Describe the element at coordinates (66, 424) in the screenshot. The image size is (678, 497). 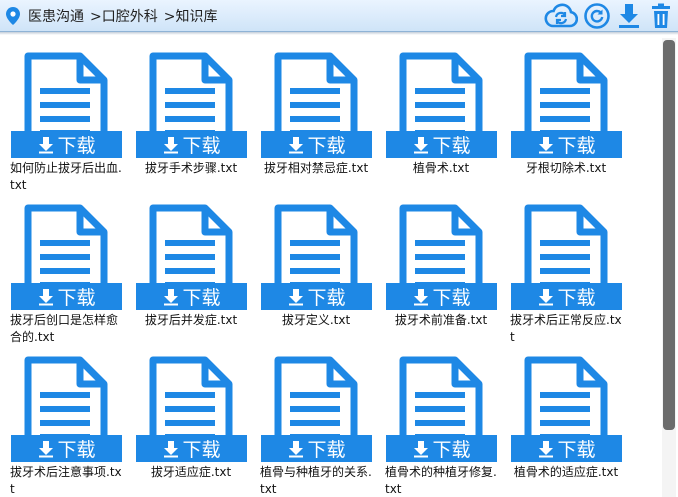
I see `file-item: 下载 拔牙术后注意事项.txt` at that location.